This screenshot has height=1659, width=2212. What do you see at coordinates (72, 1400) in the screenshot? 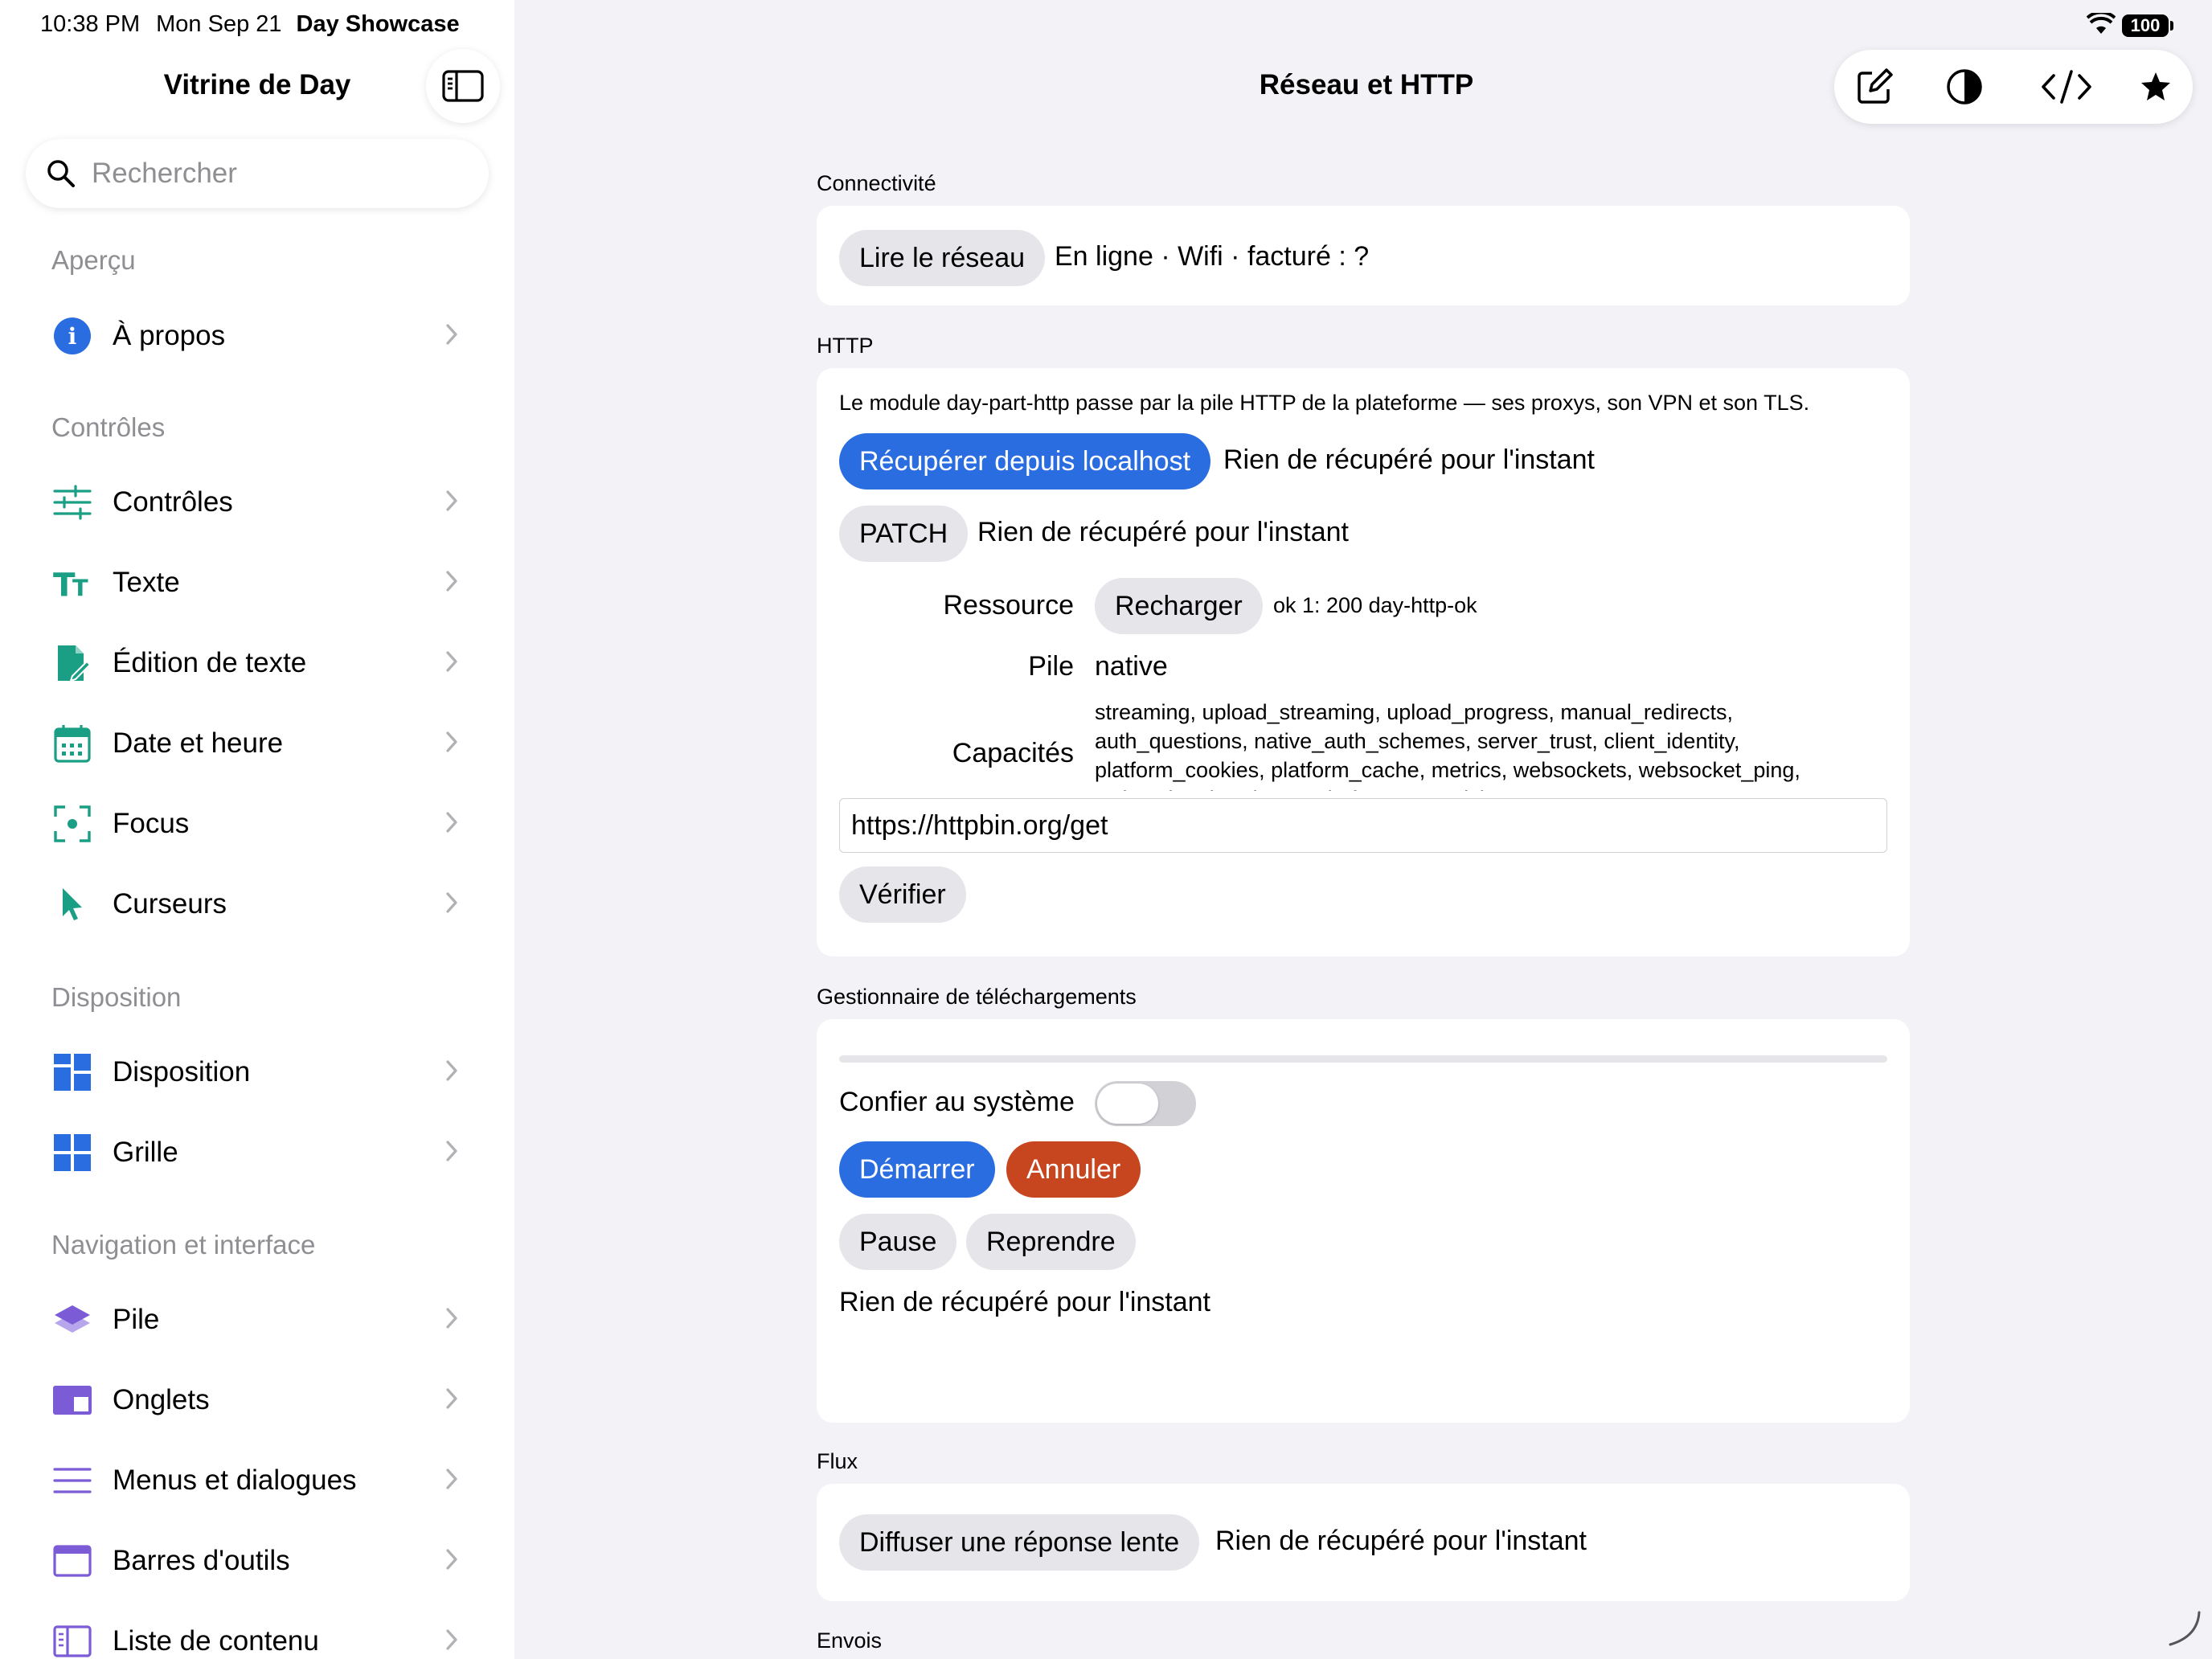
I see `tabs-icon` at bounding box center [72, 1400].